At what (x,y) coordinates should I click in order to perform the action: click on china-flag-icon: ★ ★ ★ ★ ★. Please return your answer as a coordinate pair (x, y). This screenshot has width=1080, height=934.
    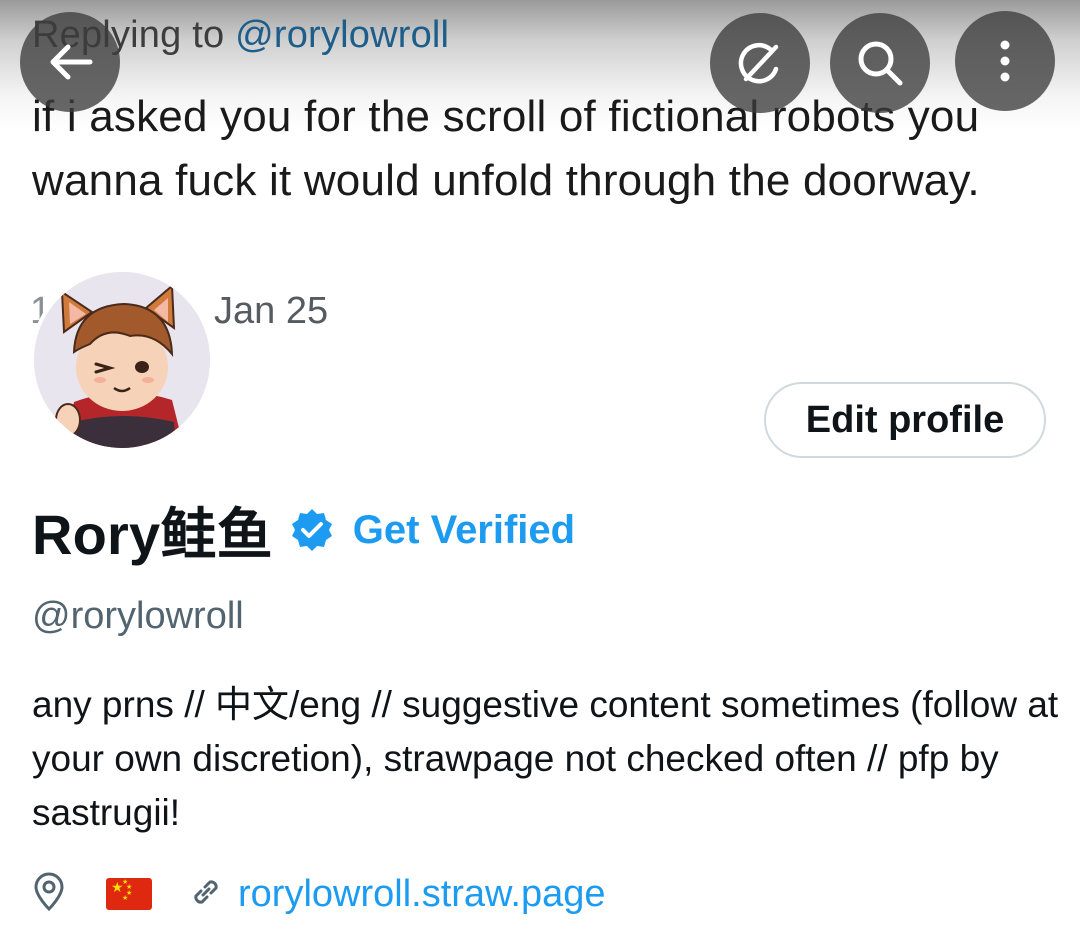
    Looking at the image, I should click on (129, 894).